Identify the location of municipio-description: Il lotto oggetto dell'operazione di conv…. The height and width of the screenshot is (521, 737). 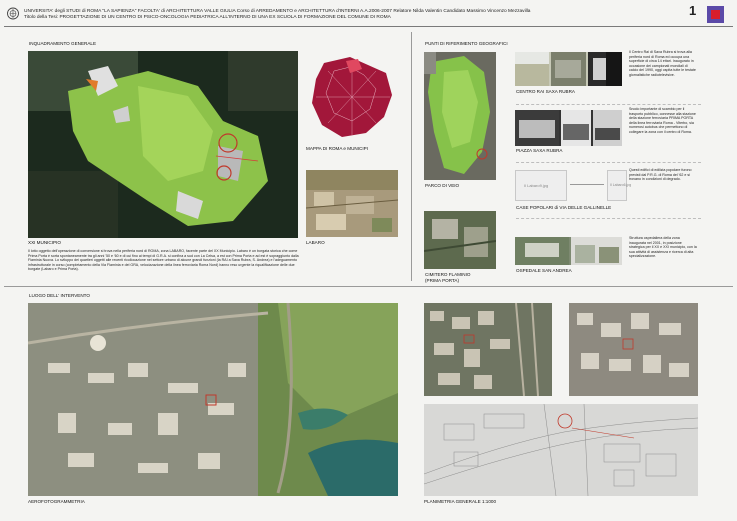
(163, 260).